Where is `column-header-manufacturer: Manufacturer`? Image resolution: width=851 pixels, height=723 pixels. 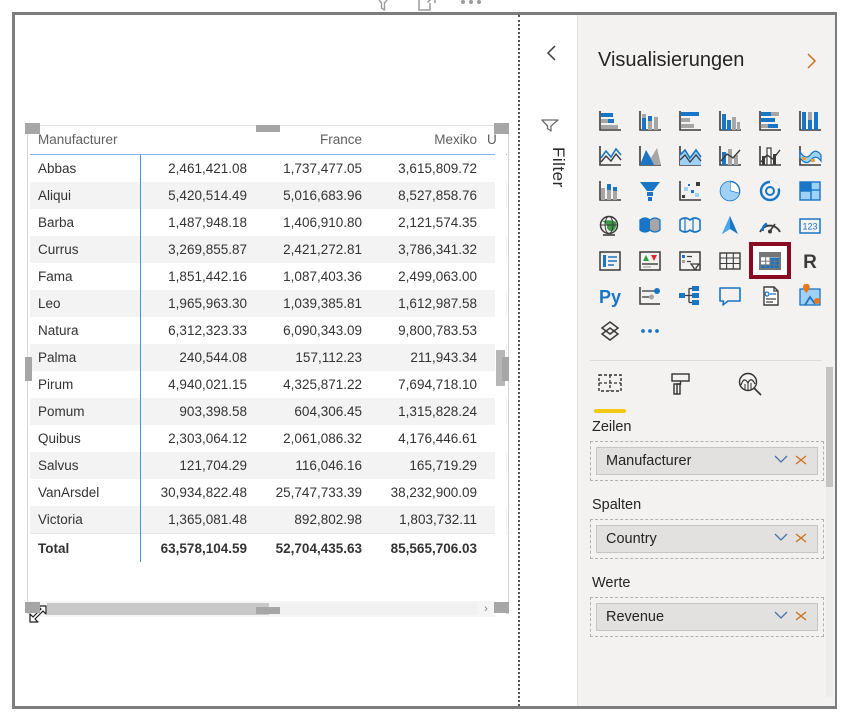
column-header-manufacturer: Manufacturer is located at coordinates (85, 140).